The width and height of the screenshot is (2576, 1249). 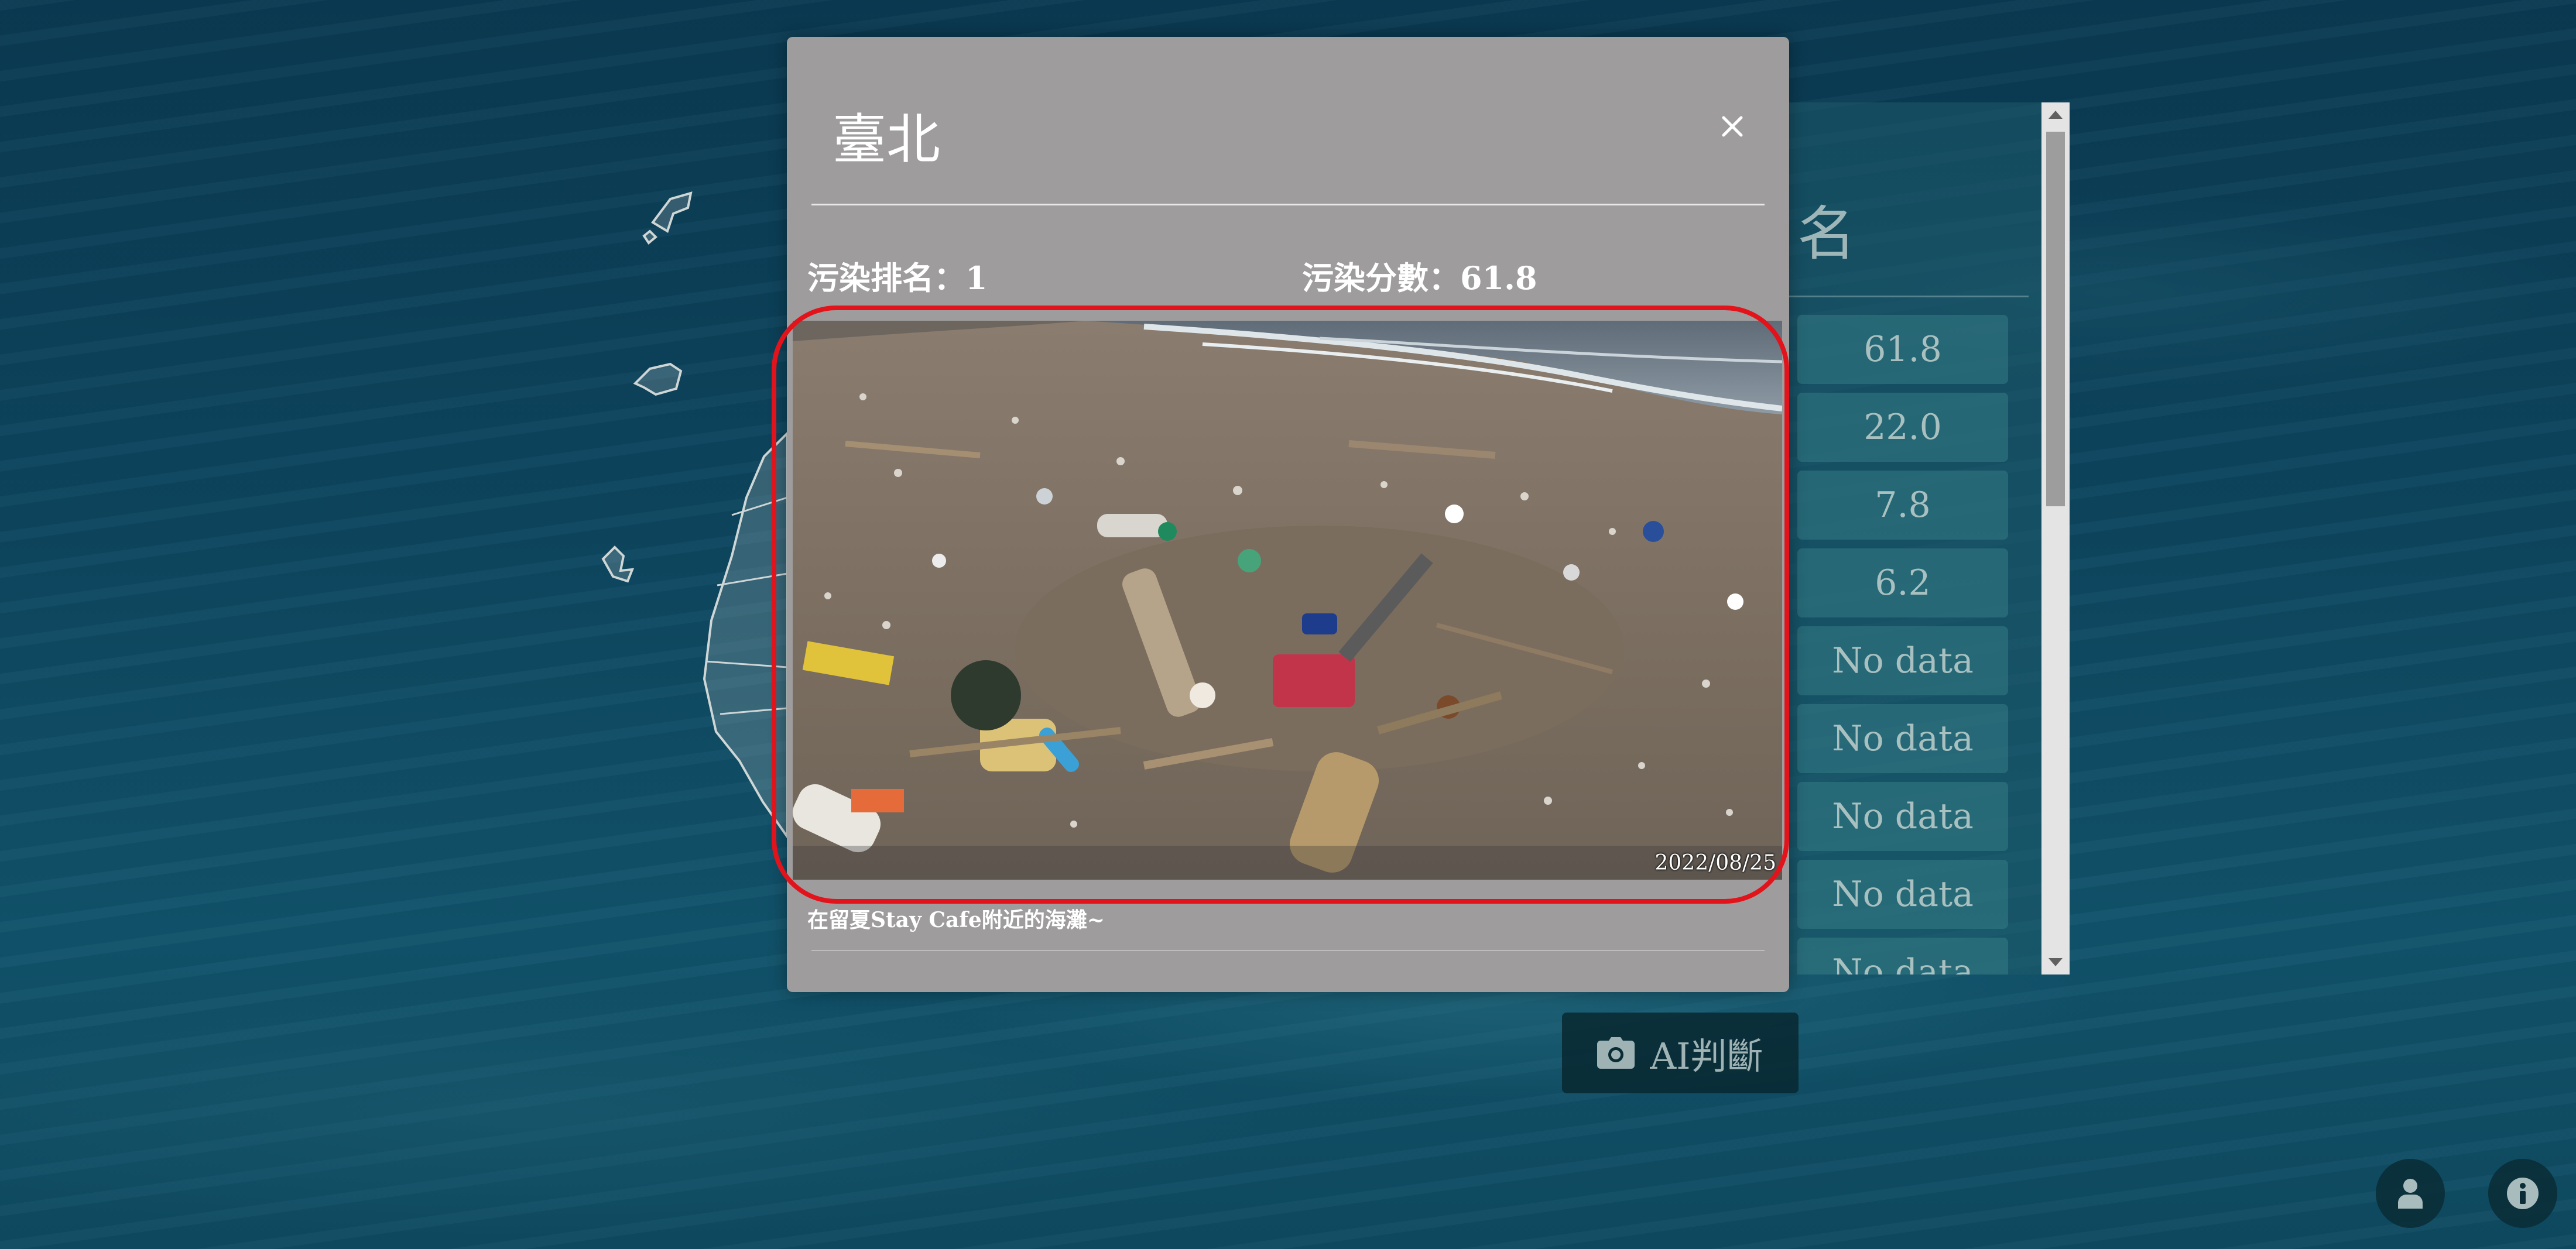 I want to click on ranking-score: 7.8, so click(x=1902, y=505).